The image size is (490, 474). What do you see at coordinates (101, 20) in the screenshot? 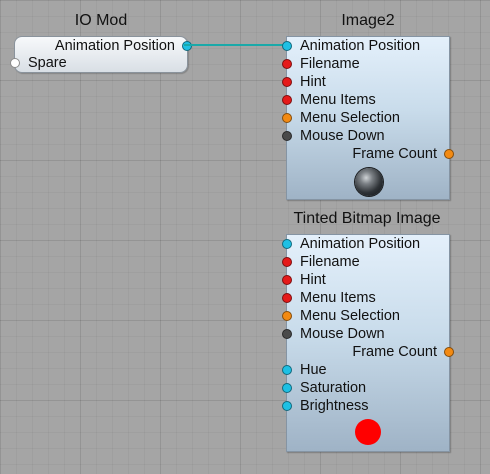
I see `io-mod-title: IO Mod` at bounding box center [101, 20].